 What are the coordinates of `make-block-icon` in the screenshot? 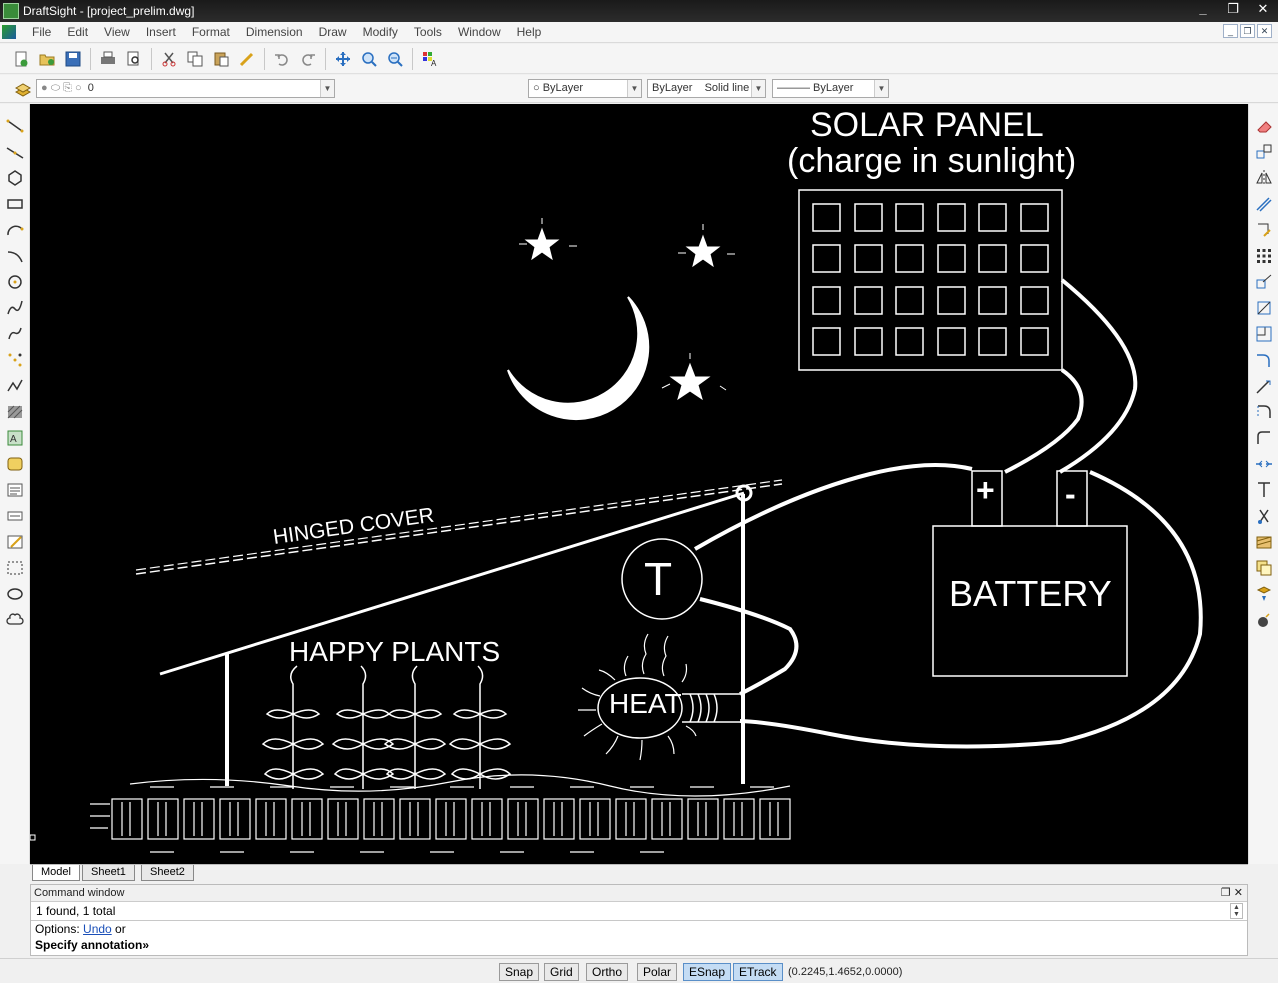 It's located at (15, 464).